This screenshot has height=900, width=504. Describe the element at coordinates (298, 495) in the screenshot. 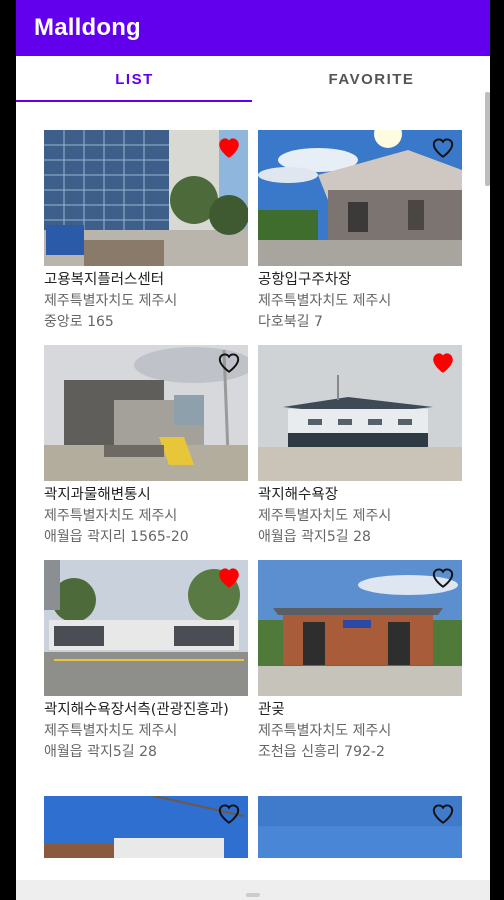

I see `place-name: 곽지해수욕장` at that location.